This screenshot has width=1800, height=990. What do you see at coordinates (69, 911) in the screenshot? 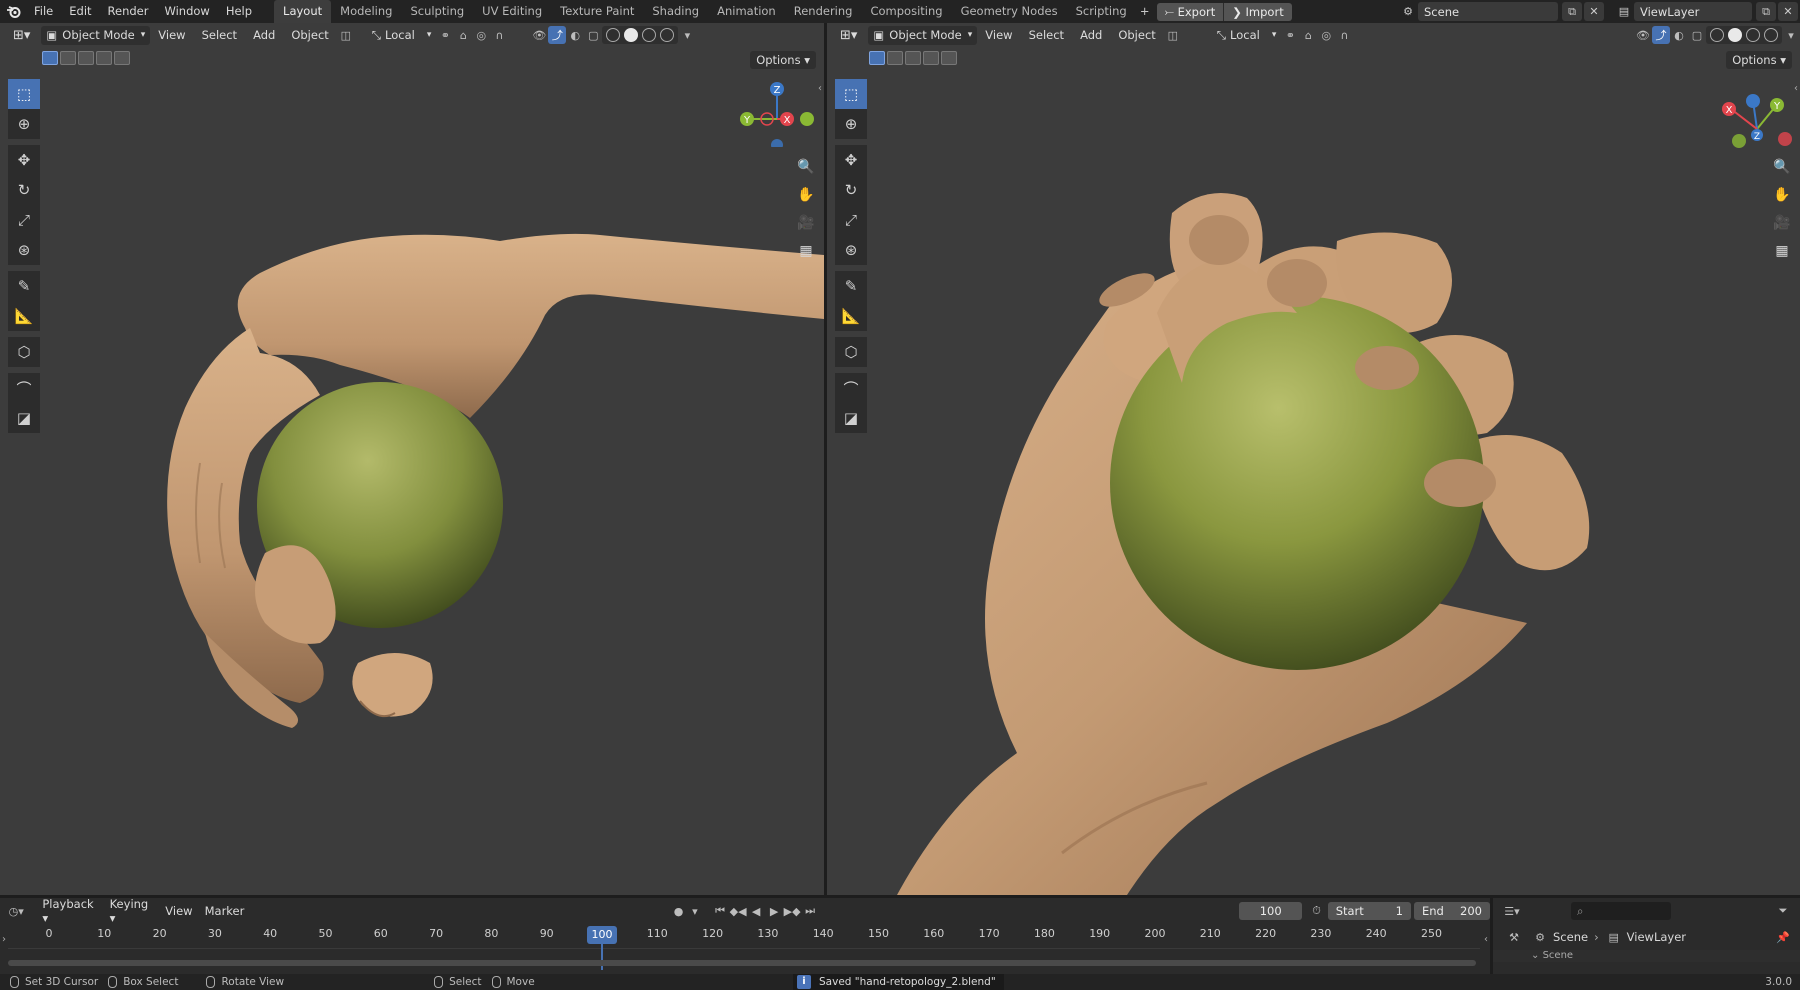
I see `menu-playback: Playback ▾` at bounding box center [69, 911].